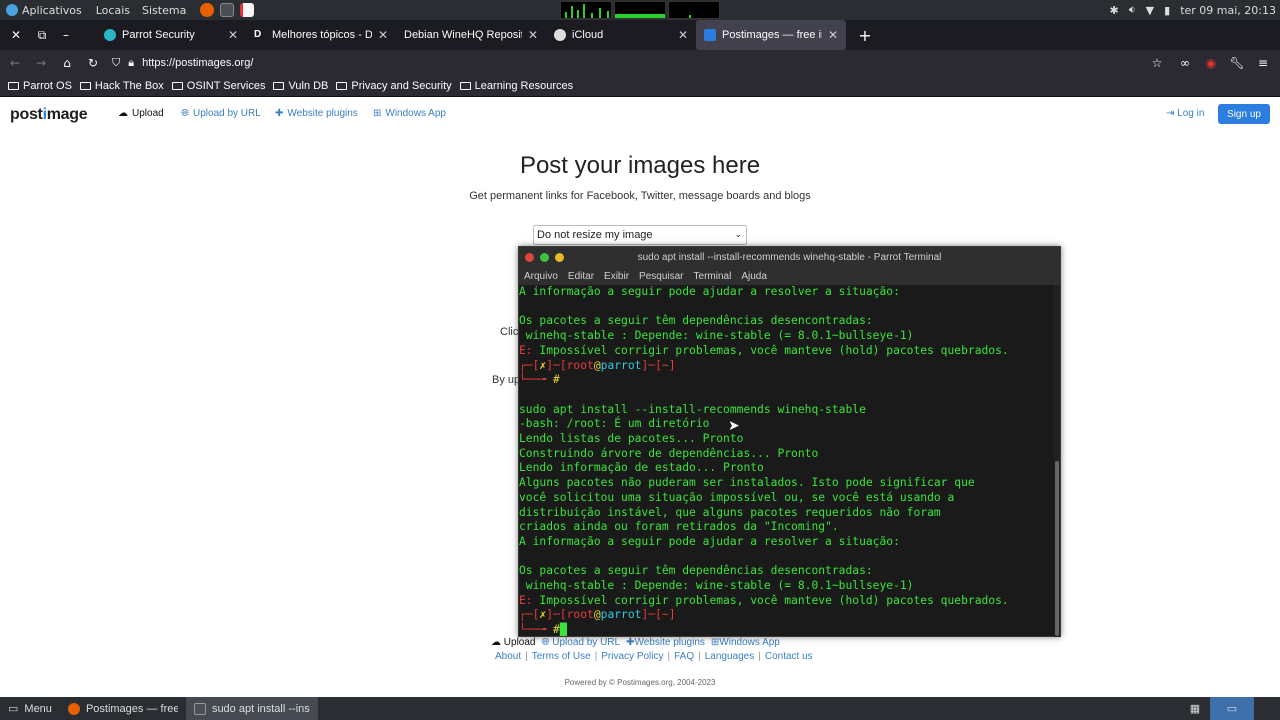 Image resolution: width=1280 pixels, height=720 pixels. I want to click on start-menu-button: ▭ Menu, so click(30, 708).